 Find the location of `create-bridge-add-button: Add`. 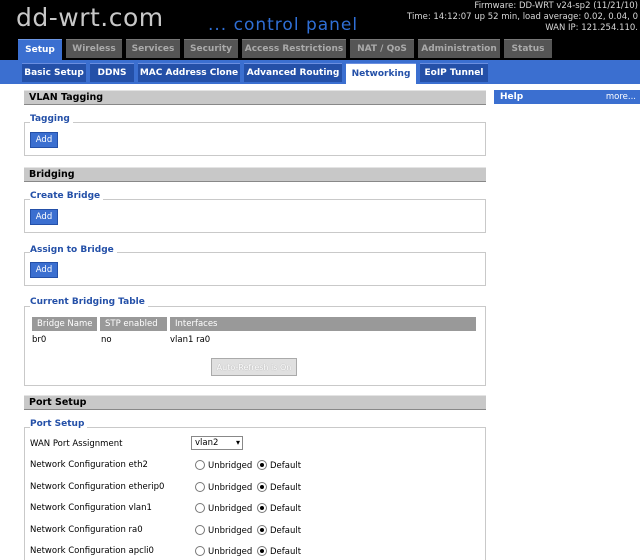

create-bridge-add-button: Add is located at coordinates (44, 217).